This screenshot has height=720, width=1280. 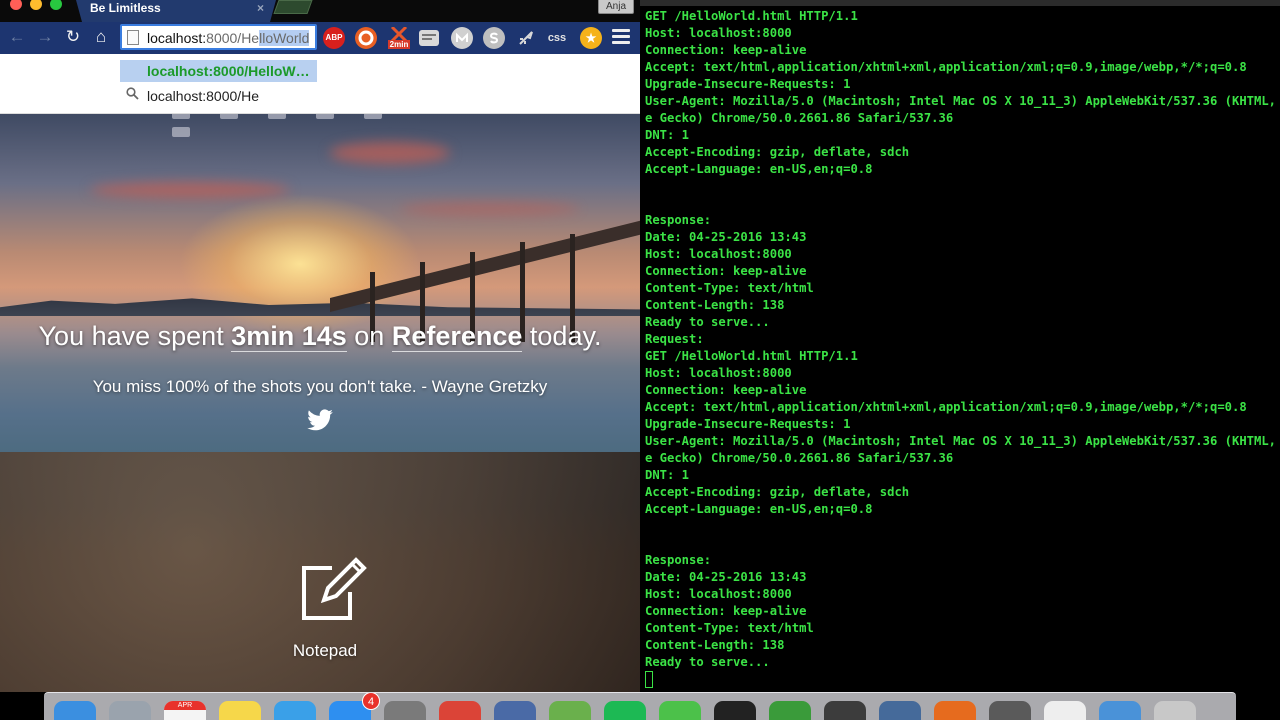 I want to click on dock-app-label: APR, so click(x=185, y=705).